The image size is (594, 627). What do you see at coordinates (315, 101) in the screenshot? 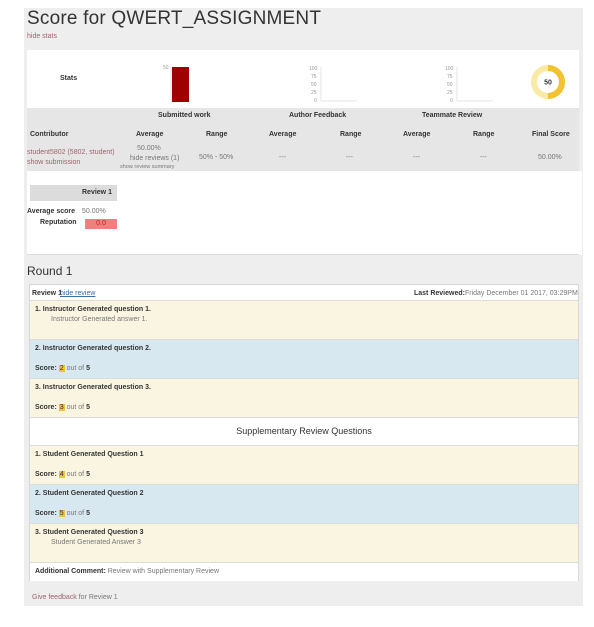
I see `author-tick-0: 0` at bounding box center [315, 101].